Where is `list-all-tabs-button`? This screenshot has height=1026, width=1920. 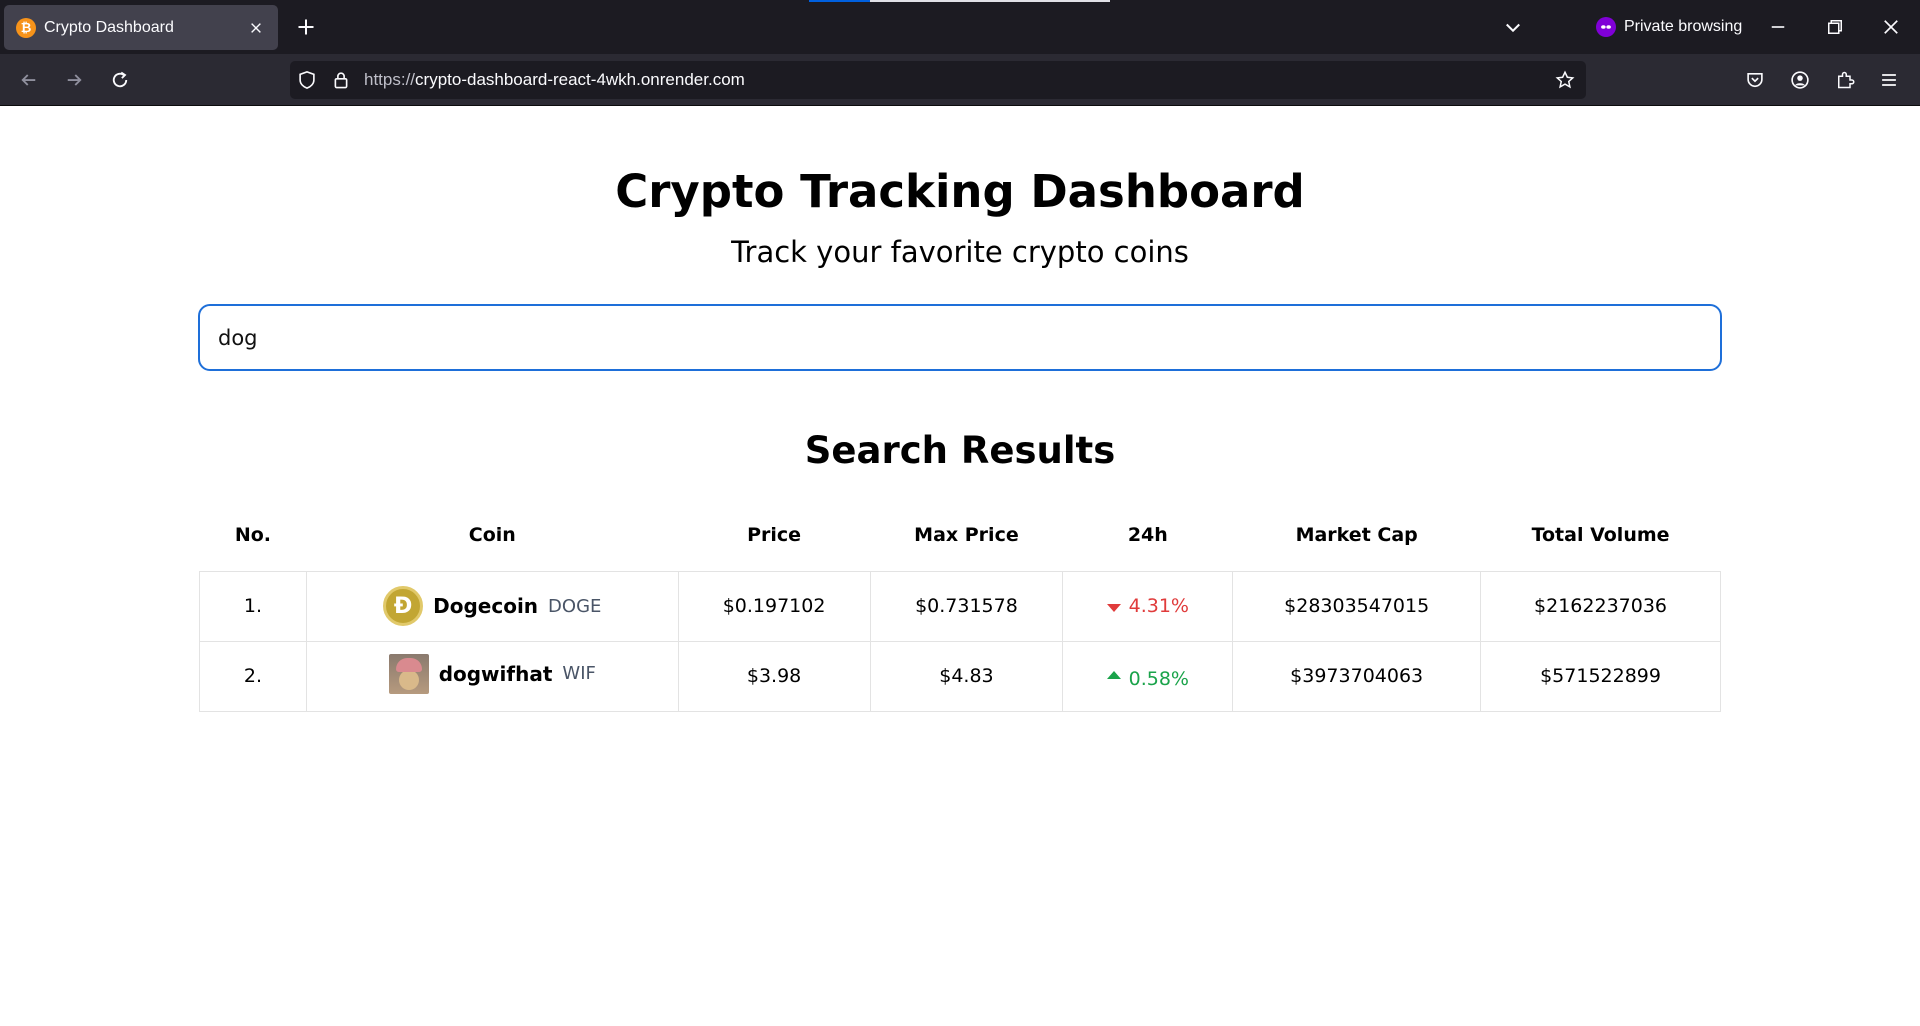
list-all-tabs-button is located at coordinates (1513, 27).